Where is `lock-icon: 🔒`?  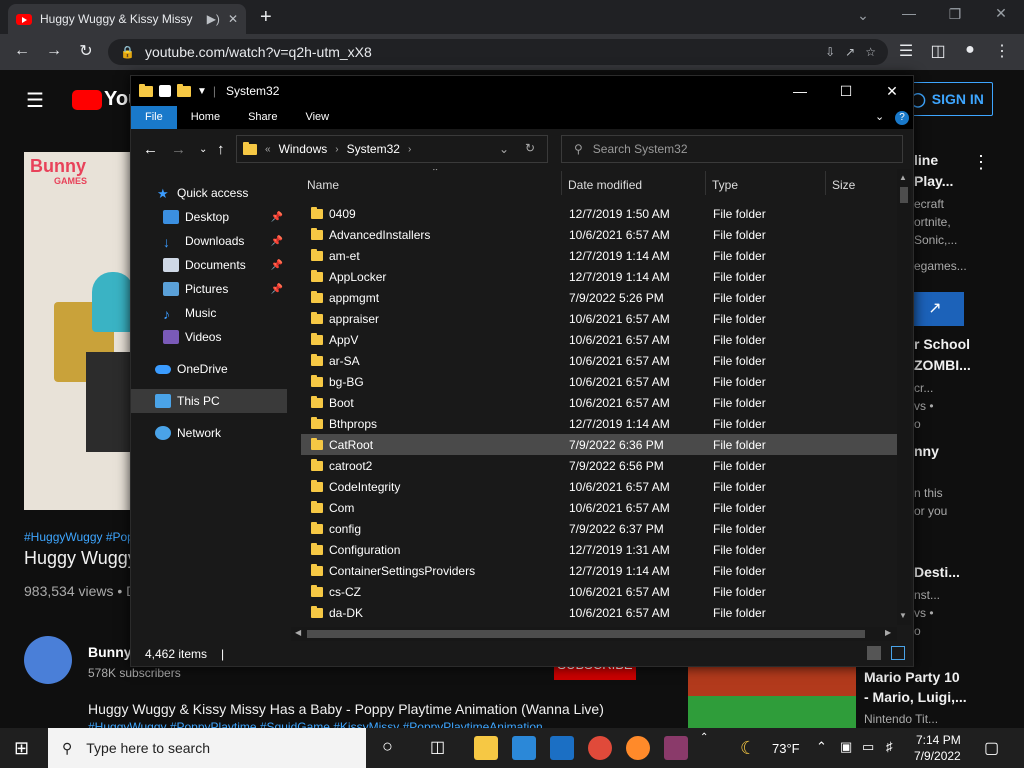
lock-icon: 🔒 is located at coordinates (127, 52).